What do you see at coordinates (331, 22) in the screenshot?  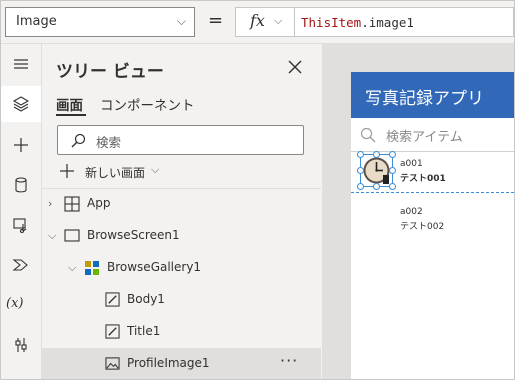 I see `formula-keyword: ThisItem` at bounding box center [331, 22].